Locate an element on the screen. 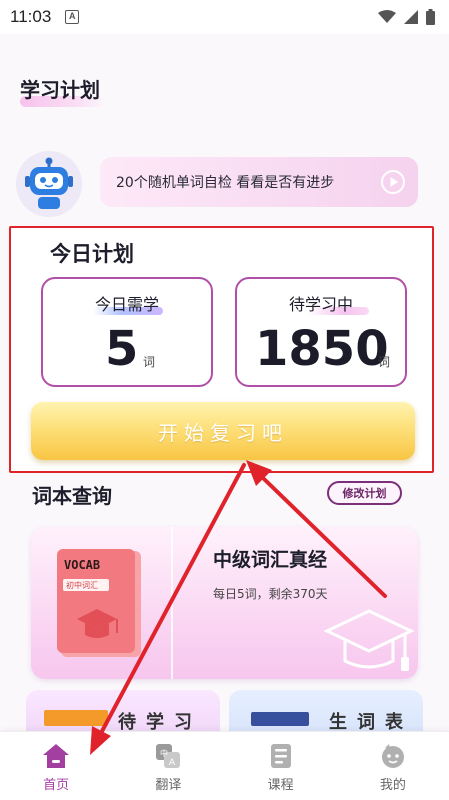 Image resolution: width=449 pixels, height=800 pixels. nav-translate-label: 翻译 is located at coordinates (168, 785).